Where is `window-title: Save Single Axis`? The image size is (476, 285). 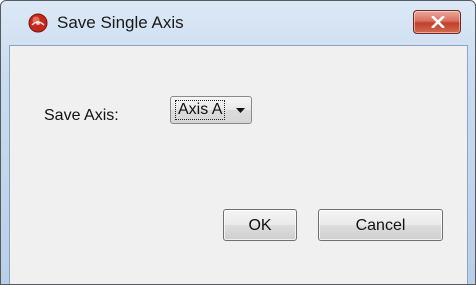 window-title: Save Single Axis is located at coordinates (120, 22).